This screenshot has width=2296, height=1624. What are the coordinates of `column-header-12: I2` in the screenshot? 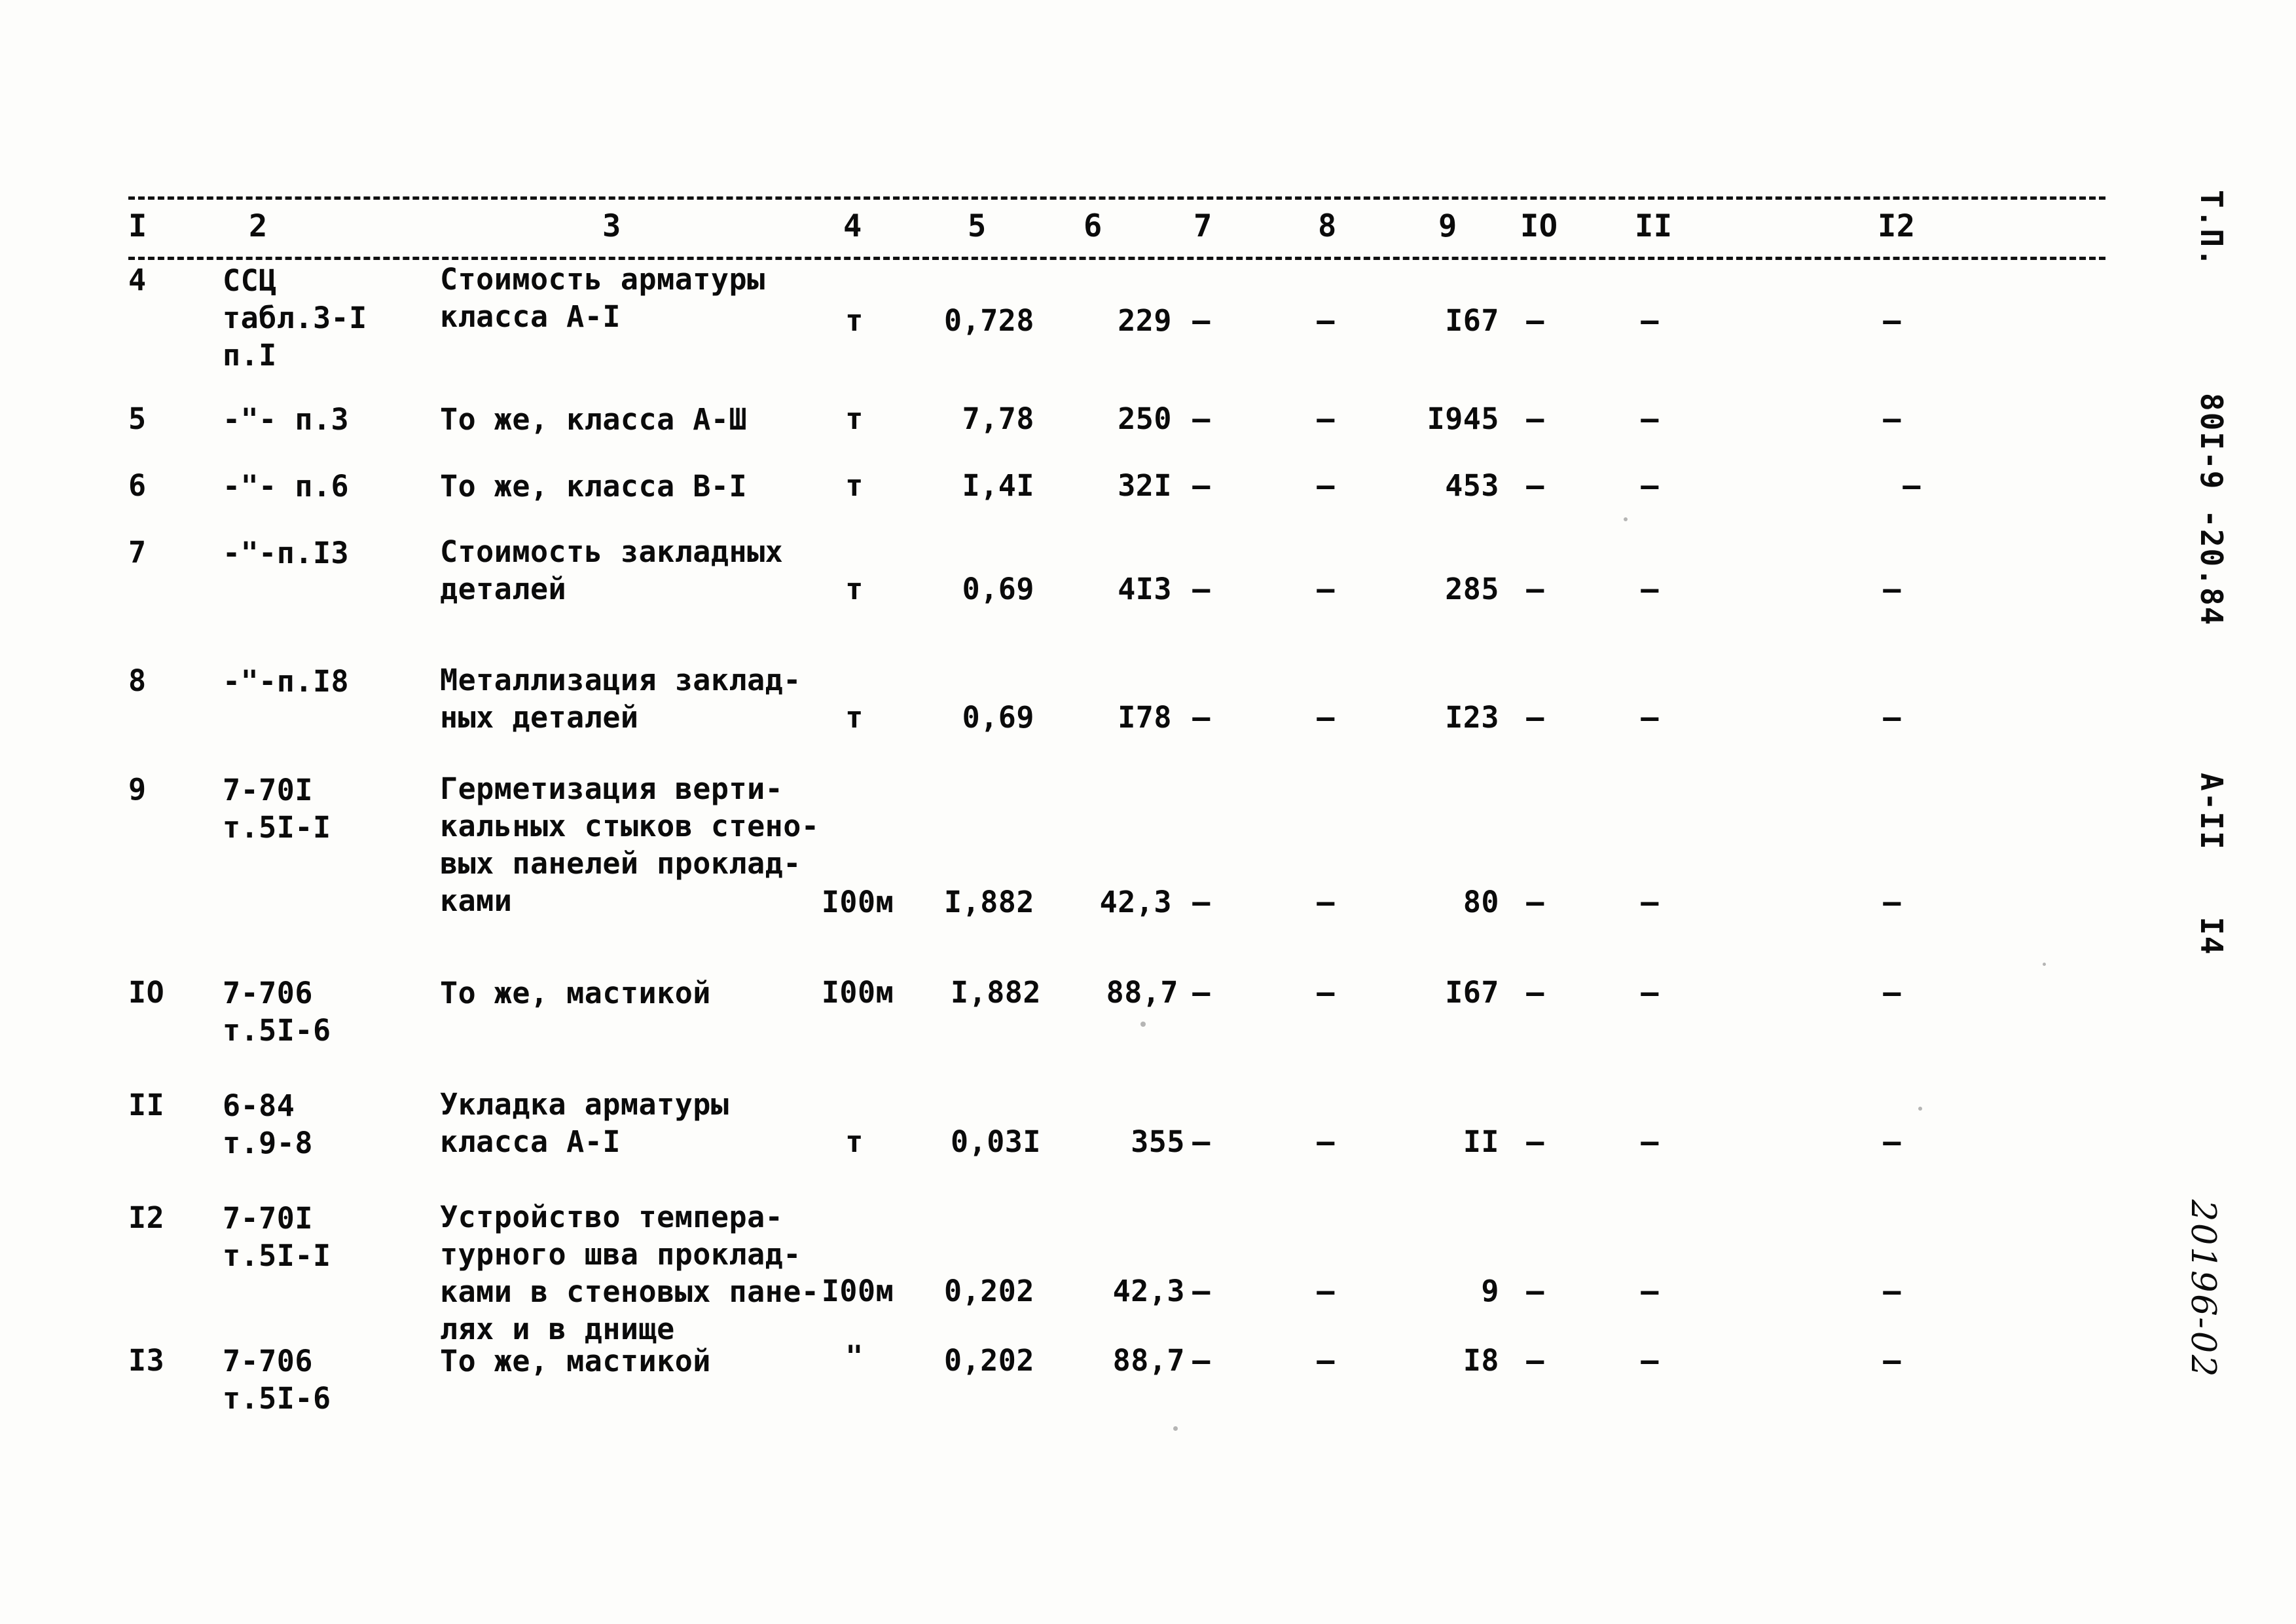 It's located at (1897, 226).